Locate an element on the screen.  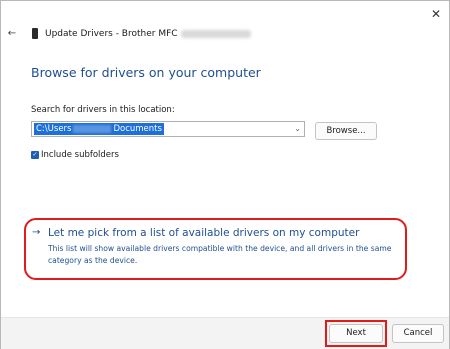
printer-device-icon is located at coordinates (35, 33).